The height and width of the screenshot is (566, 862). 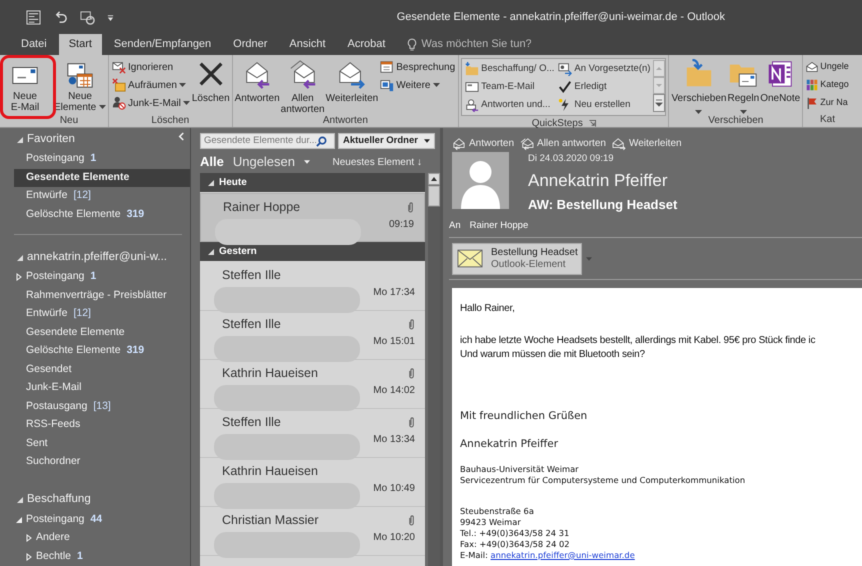 I want to click on group-label: Neu, so click(x=69, y=121).